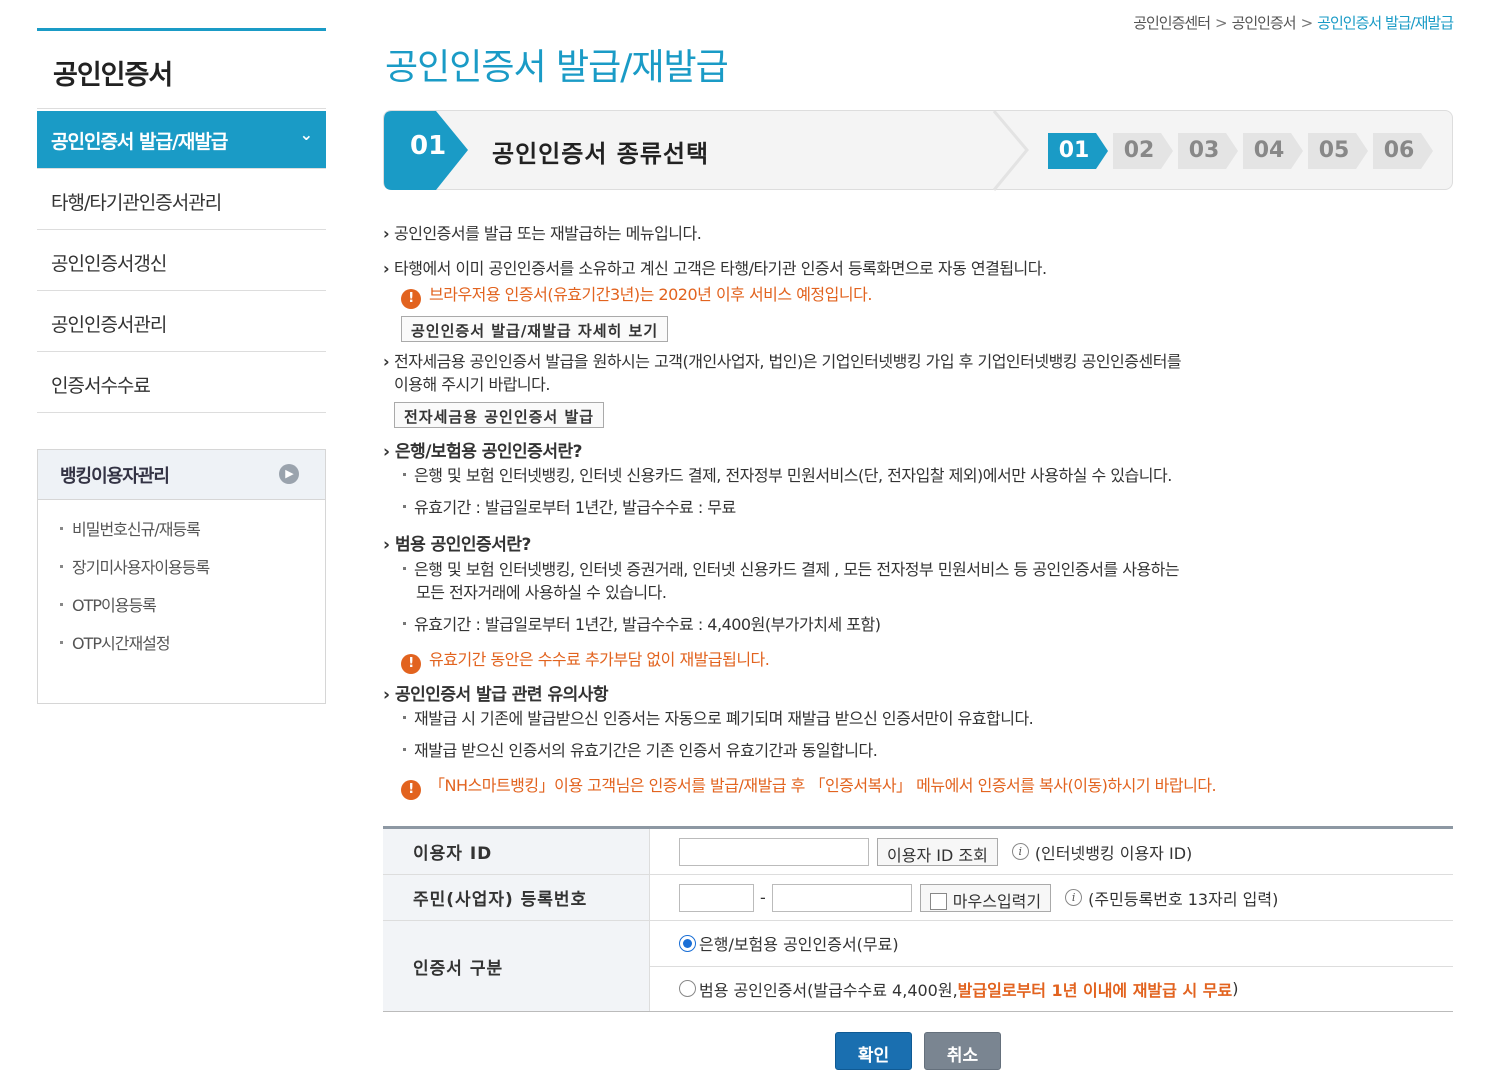 This screenshot has width=1491, height=1086. I want to click on list-item: OTP이용등록, so click(191, 611).